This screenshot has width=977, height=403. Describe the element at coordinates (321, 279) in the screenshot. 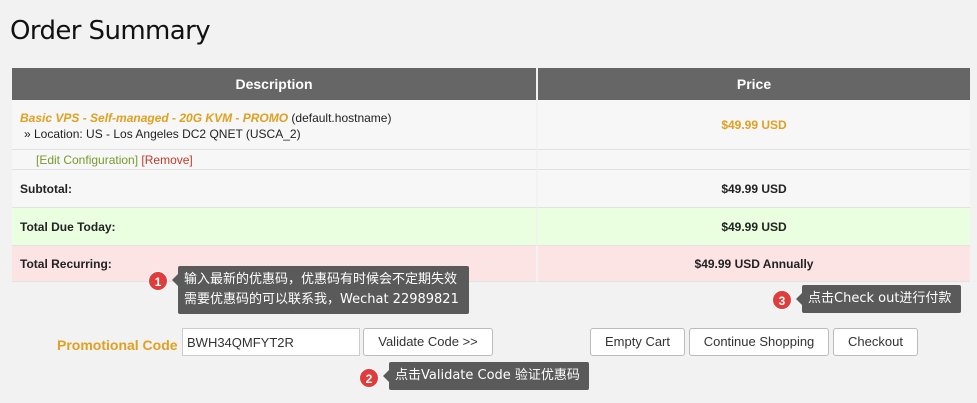

I see `annotation-text-1a: 输入最新的优惠码，优惠码有时候会不定期失效` at that location.